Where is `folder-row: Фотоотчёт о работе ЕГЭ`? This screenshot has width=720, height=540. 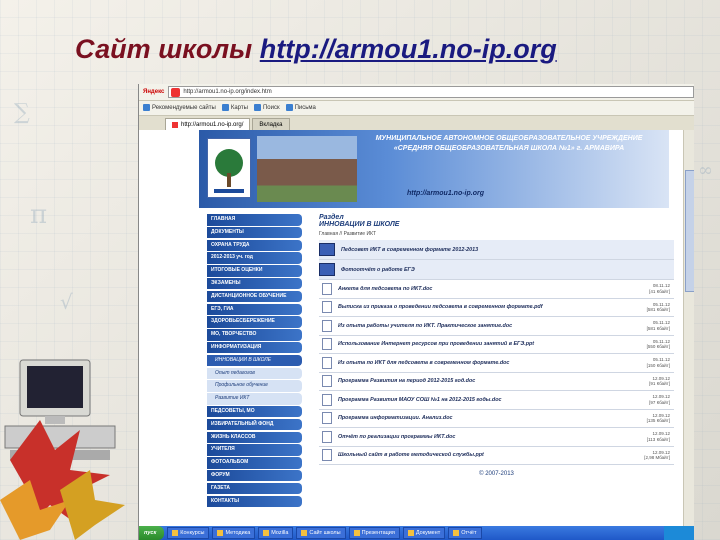
folder-row: Фотоотчёт о работе ЕГЭ is located at coordinates (496, 270).